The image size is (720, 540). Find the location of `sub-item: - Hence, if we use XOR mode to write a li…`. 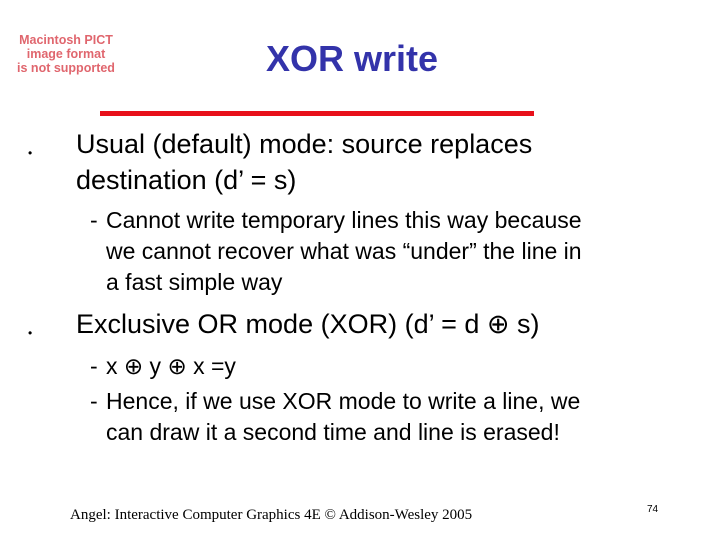

sub-item: - Hence, if we use XOR mode to write a li… is located at coordinates (335, 417).